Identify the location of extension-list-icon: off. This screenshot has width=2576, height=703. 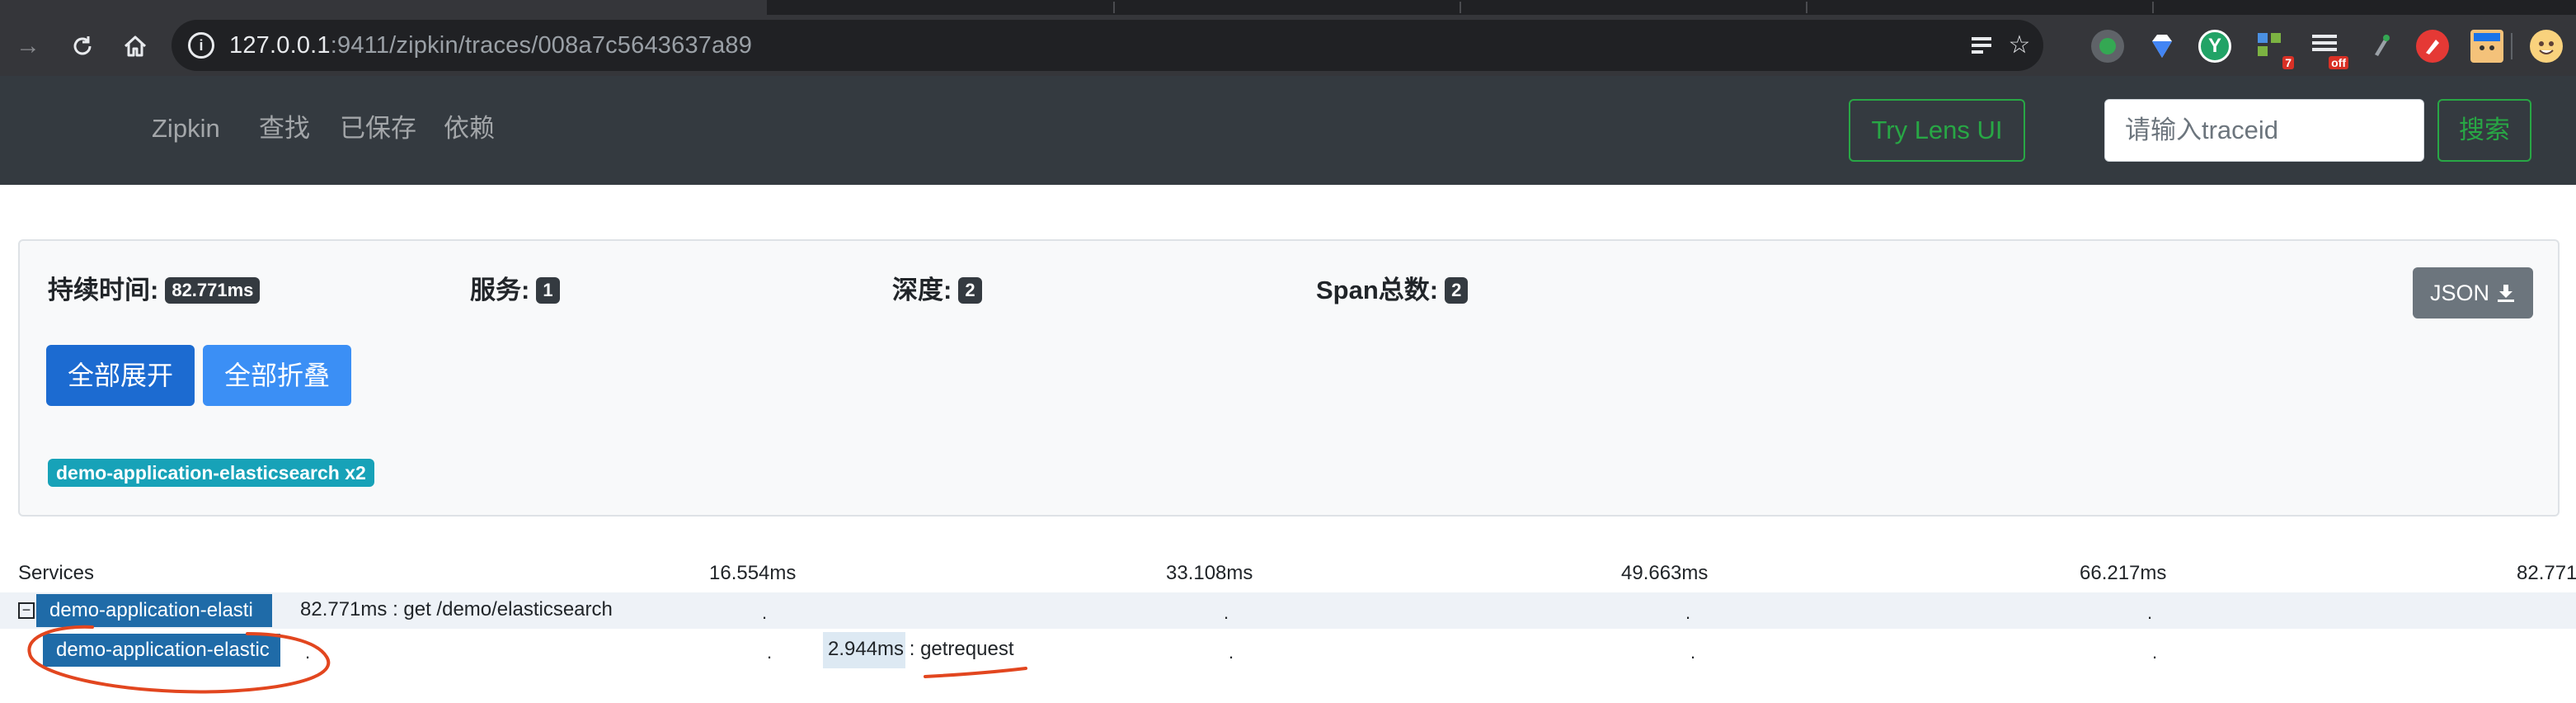
(2328, 49).